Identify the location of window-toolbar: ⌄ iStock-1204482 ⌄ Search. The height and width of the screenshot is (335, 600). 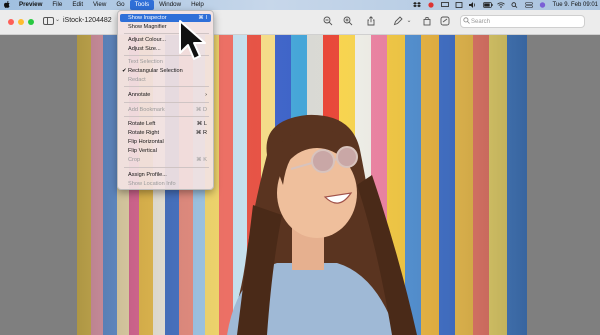
(300, 22).